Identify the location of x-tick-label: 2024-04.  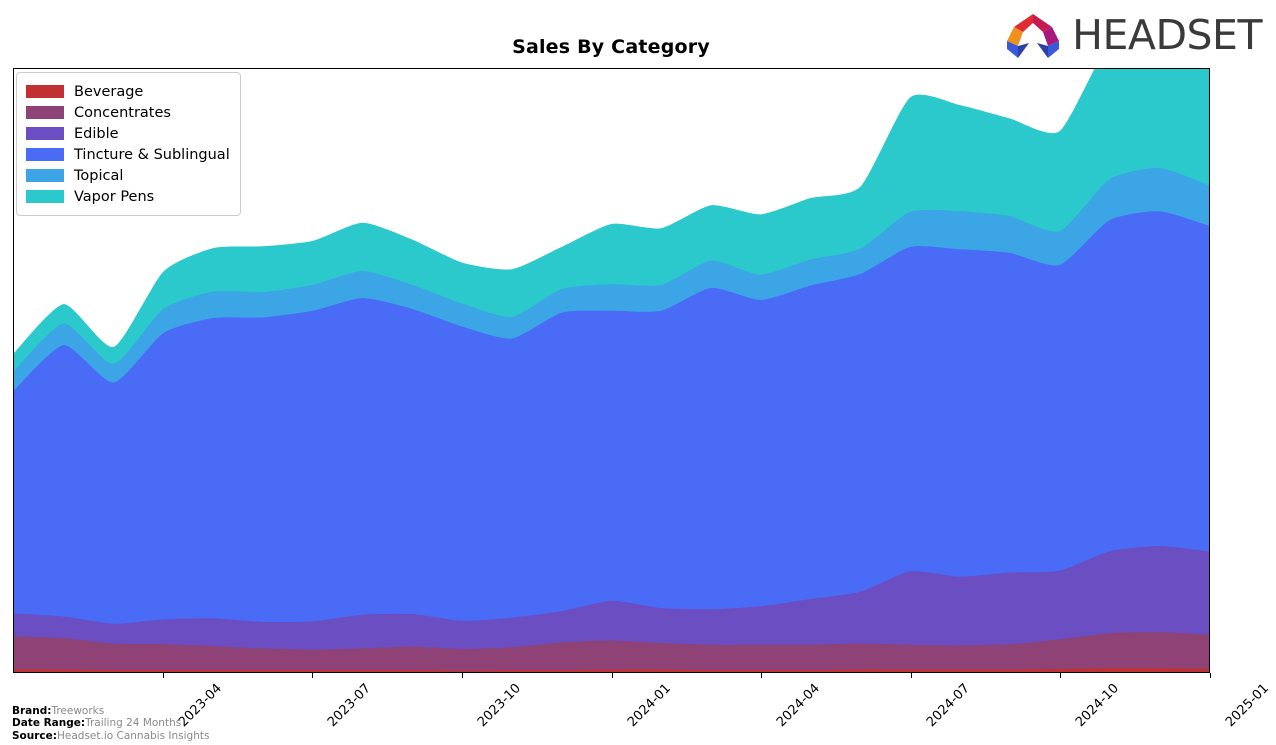
(799, 706).